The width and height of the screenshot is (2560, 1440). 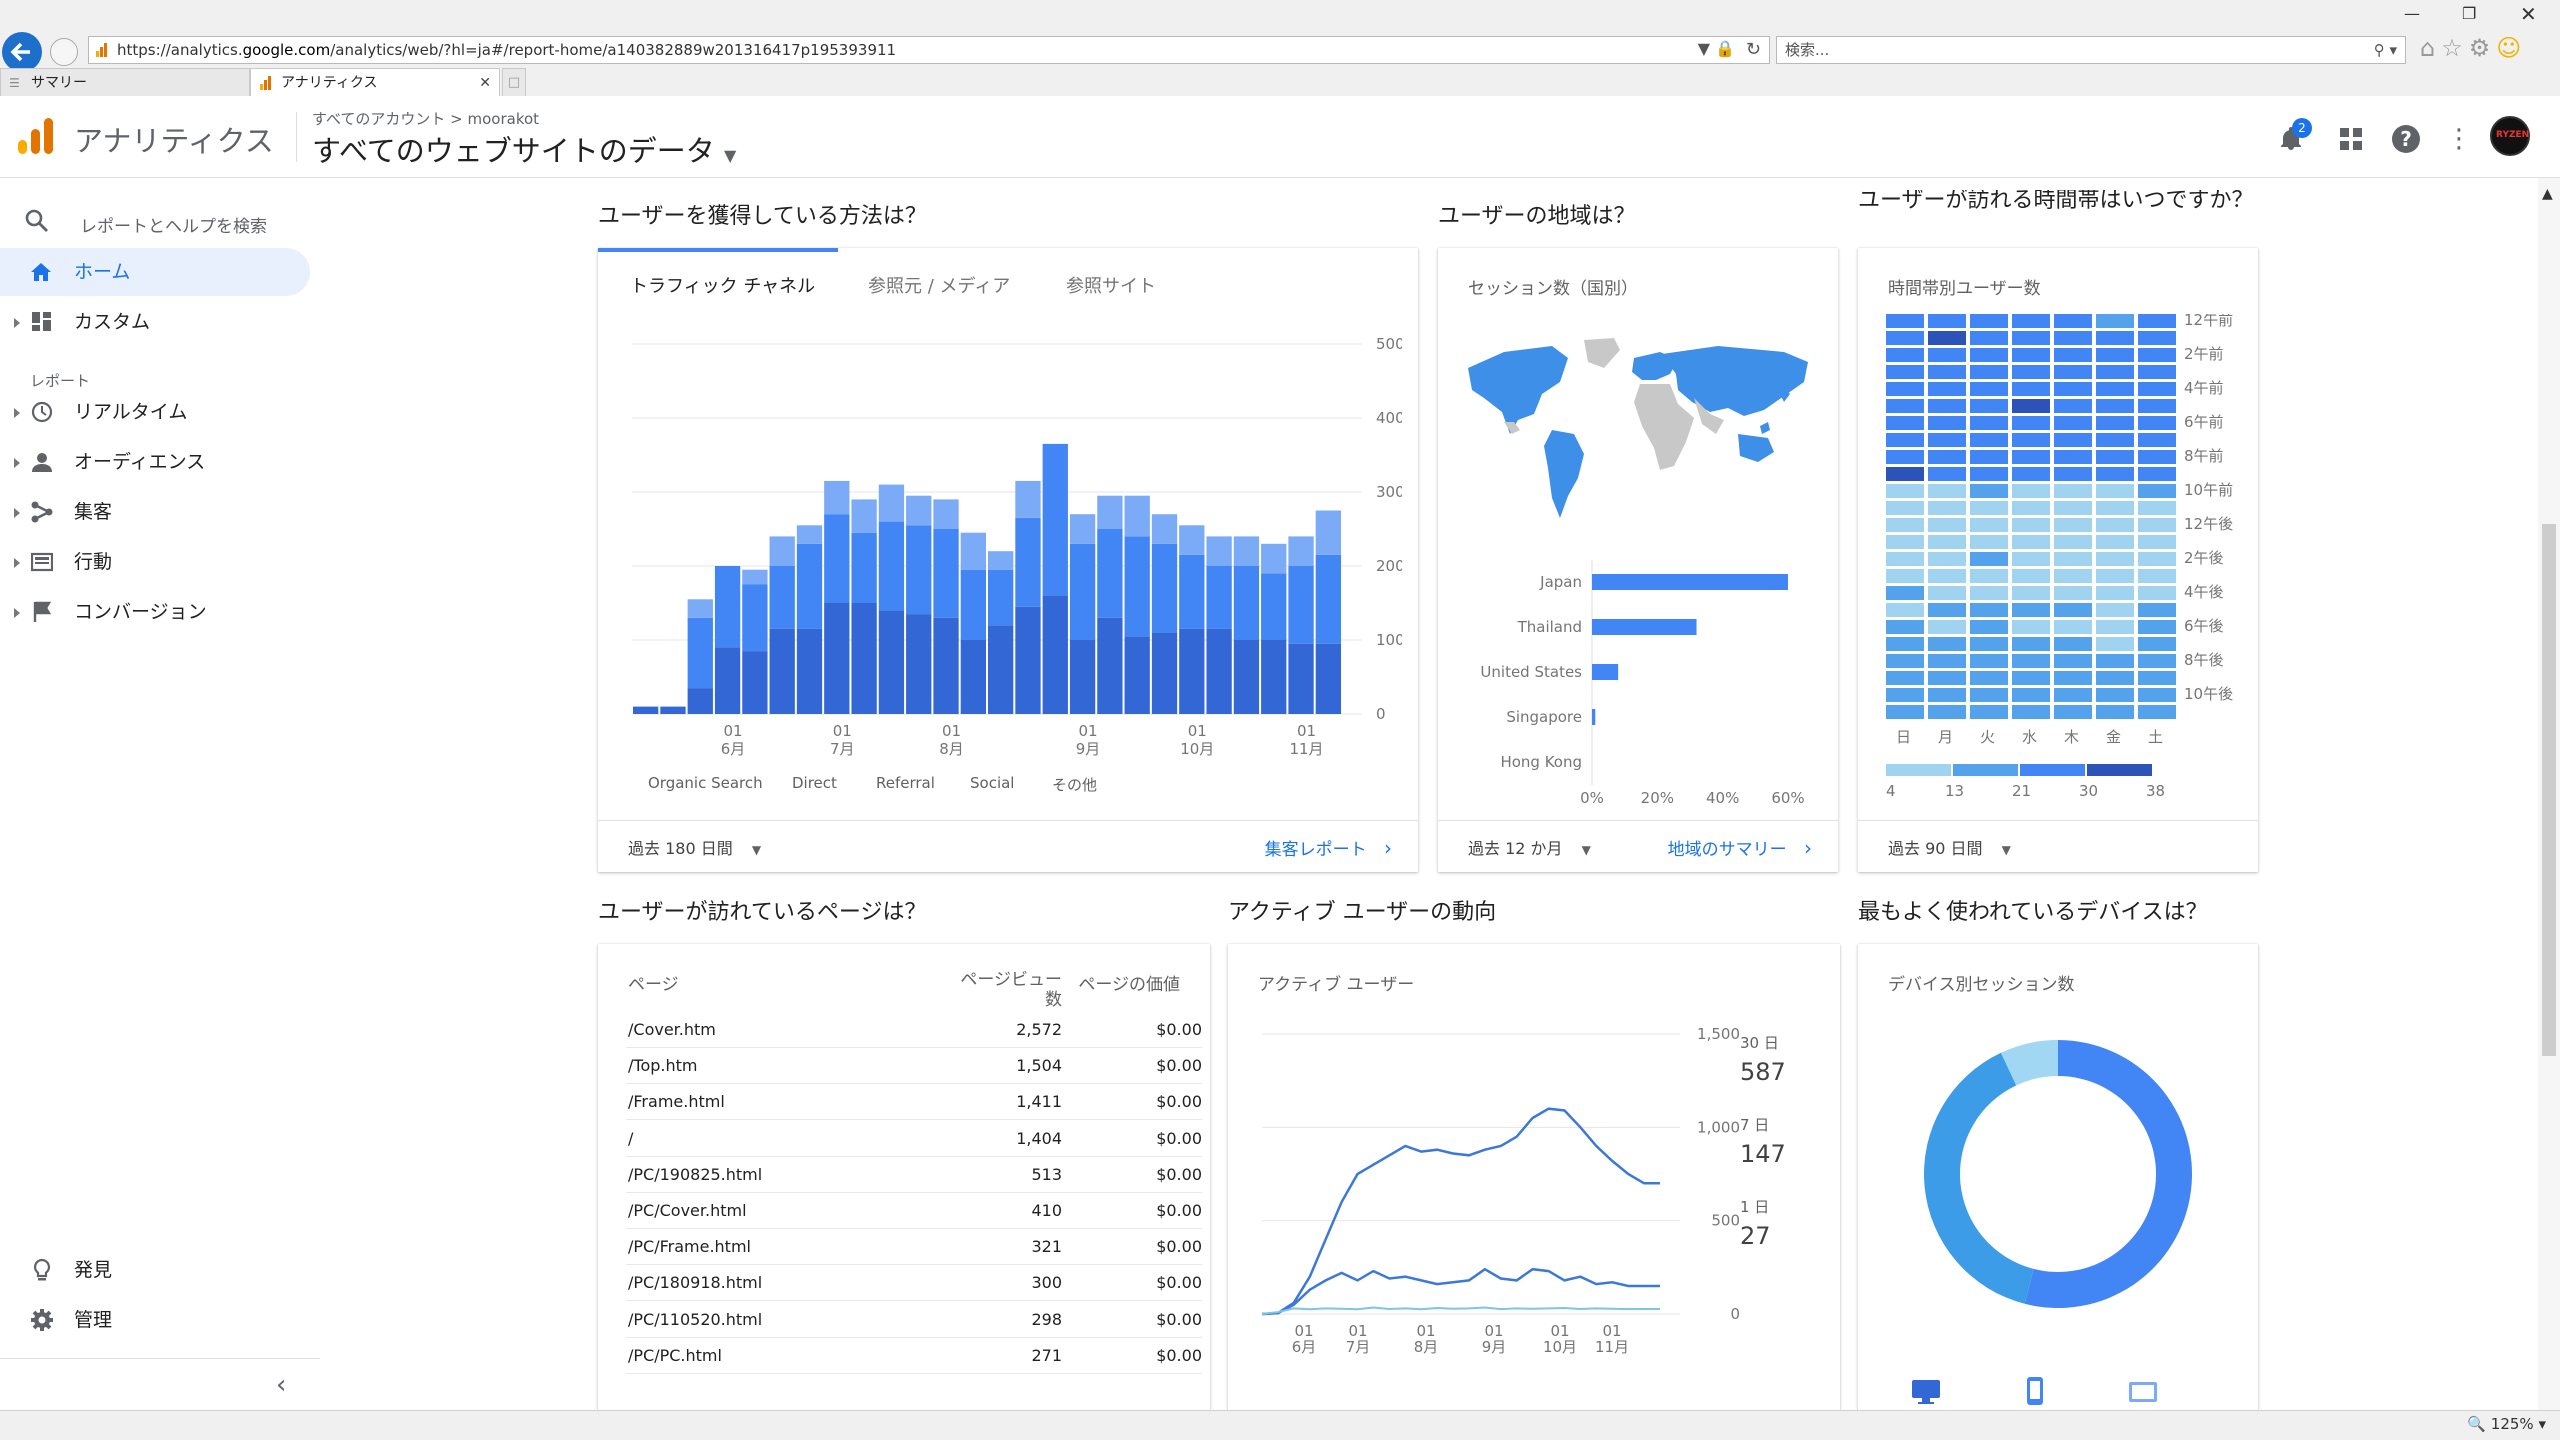 What do you see at coordinates (2091, 50) in the screenshot?
I see `browser-search-field: 検索... ⚲ ▾` at bounding box center [2091, 50].